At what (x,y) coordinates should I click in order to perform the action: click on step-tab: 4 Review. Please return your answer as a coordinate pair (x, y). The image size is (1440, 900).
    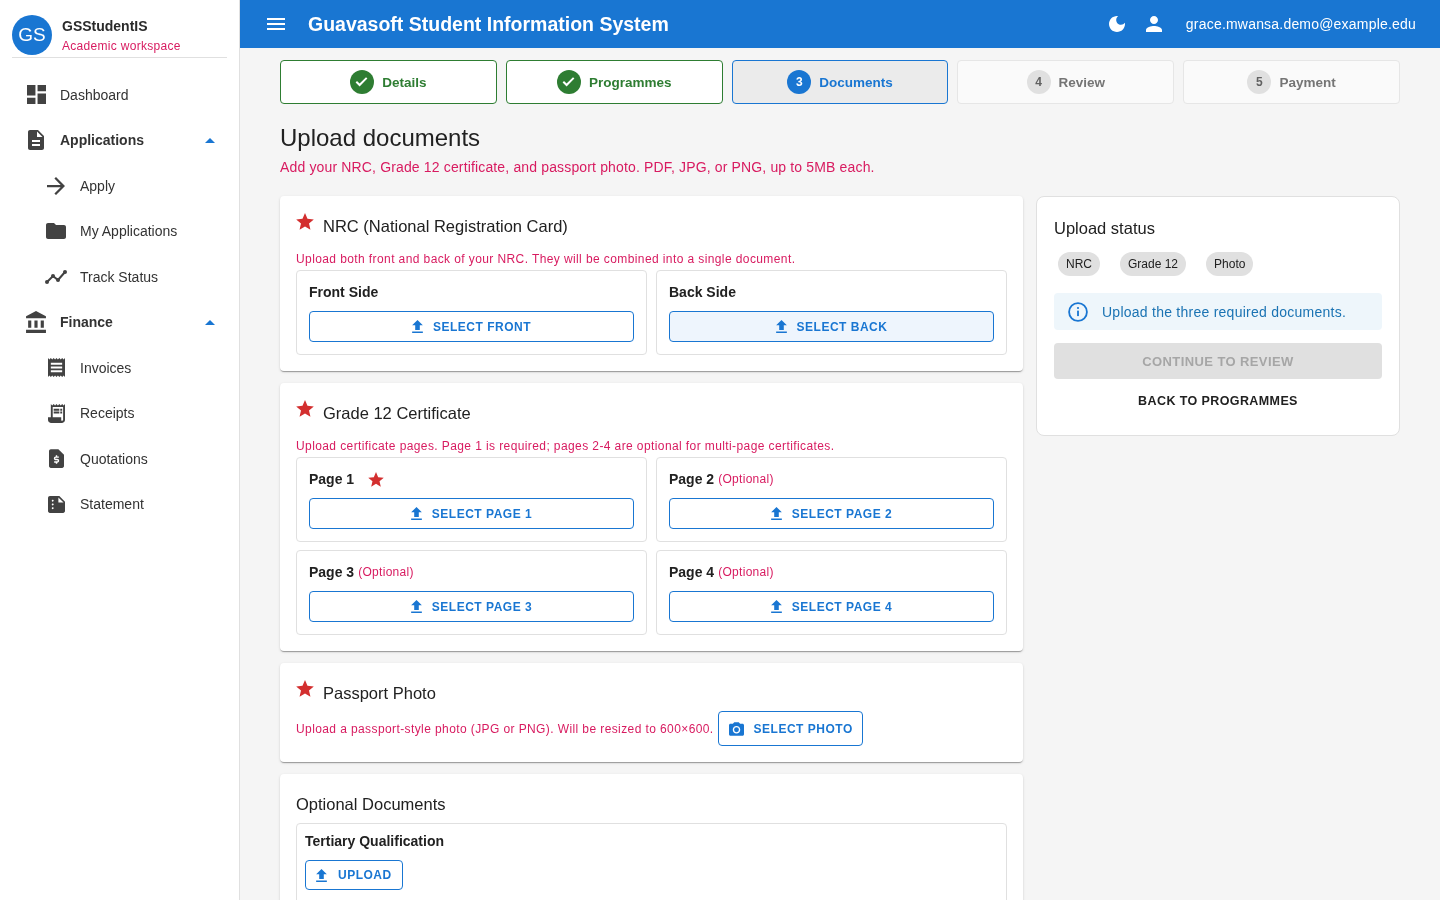
    Looking at the image, I should click on (1066, 82).